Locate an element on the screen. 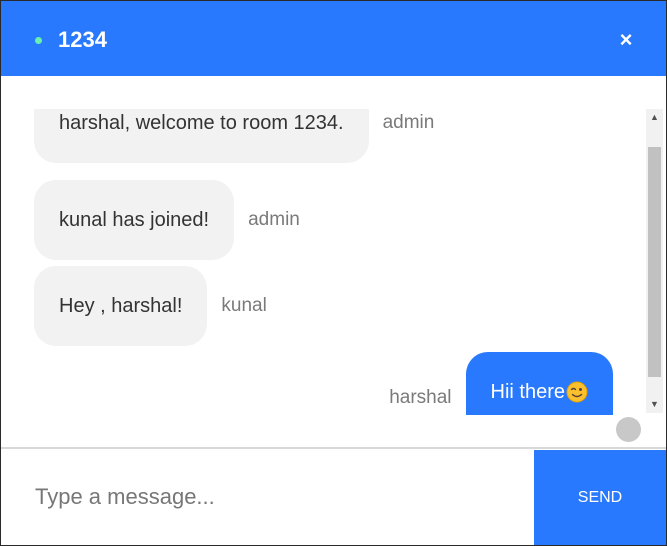 Image resolution: width=667 pixels, height=546 pixels. room-title: 1234 is located at coordinates (82, 39).